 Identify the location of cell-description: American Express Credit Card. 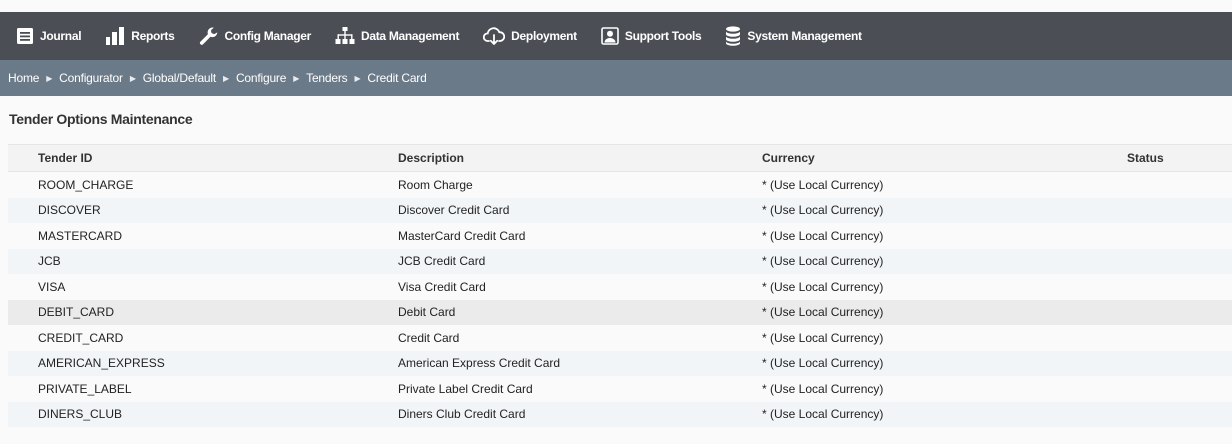
(479, 363).